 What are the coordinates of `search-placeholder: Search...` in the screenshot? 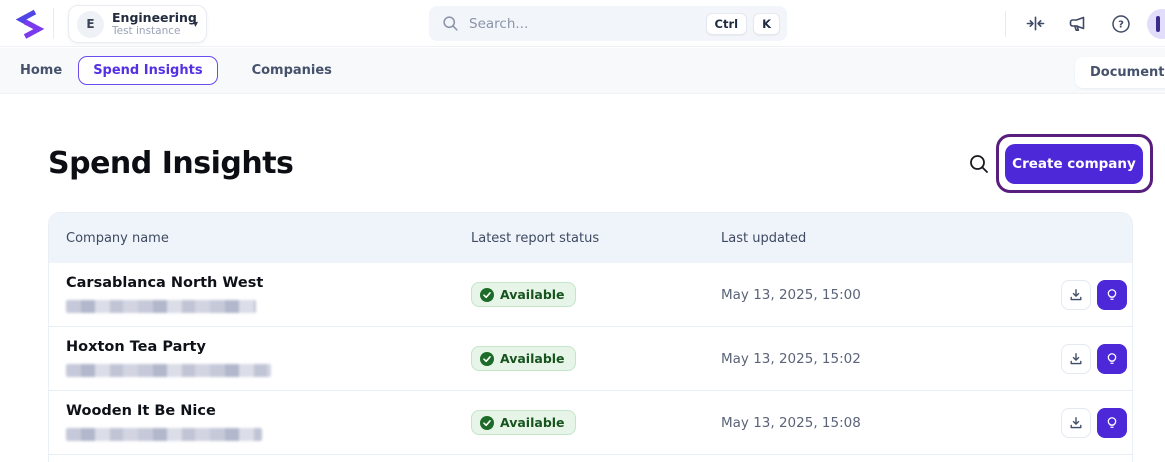 It's located at (499, 23).